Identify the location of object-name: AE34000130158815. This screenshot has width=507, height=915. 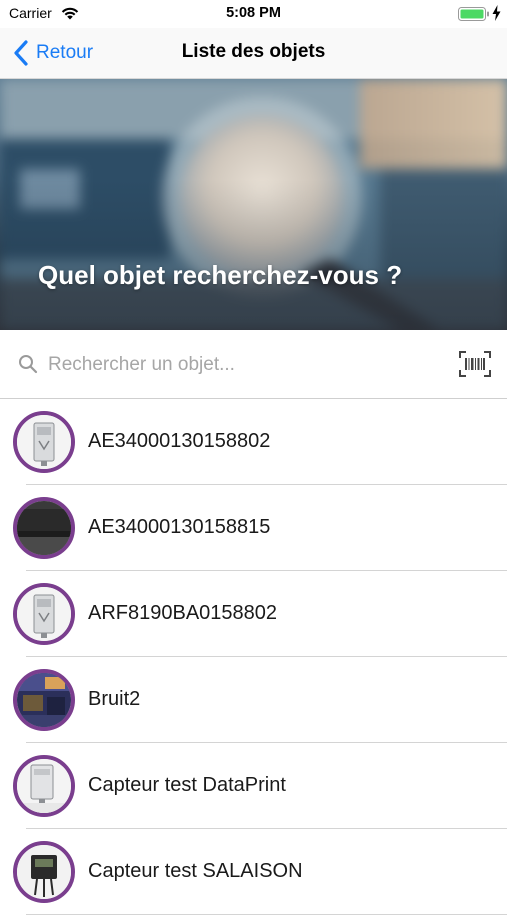
(179, 527).